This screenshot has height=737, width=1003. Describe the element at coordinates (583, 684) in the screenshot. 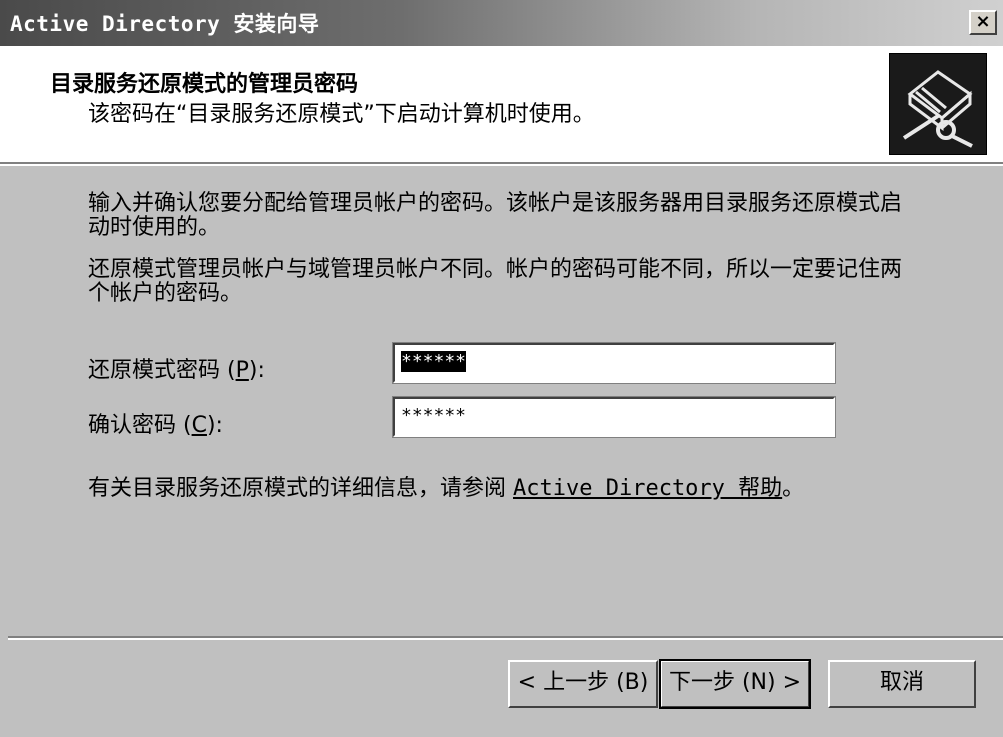

I see `back-button: < 上一步 (B)` at that location.